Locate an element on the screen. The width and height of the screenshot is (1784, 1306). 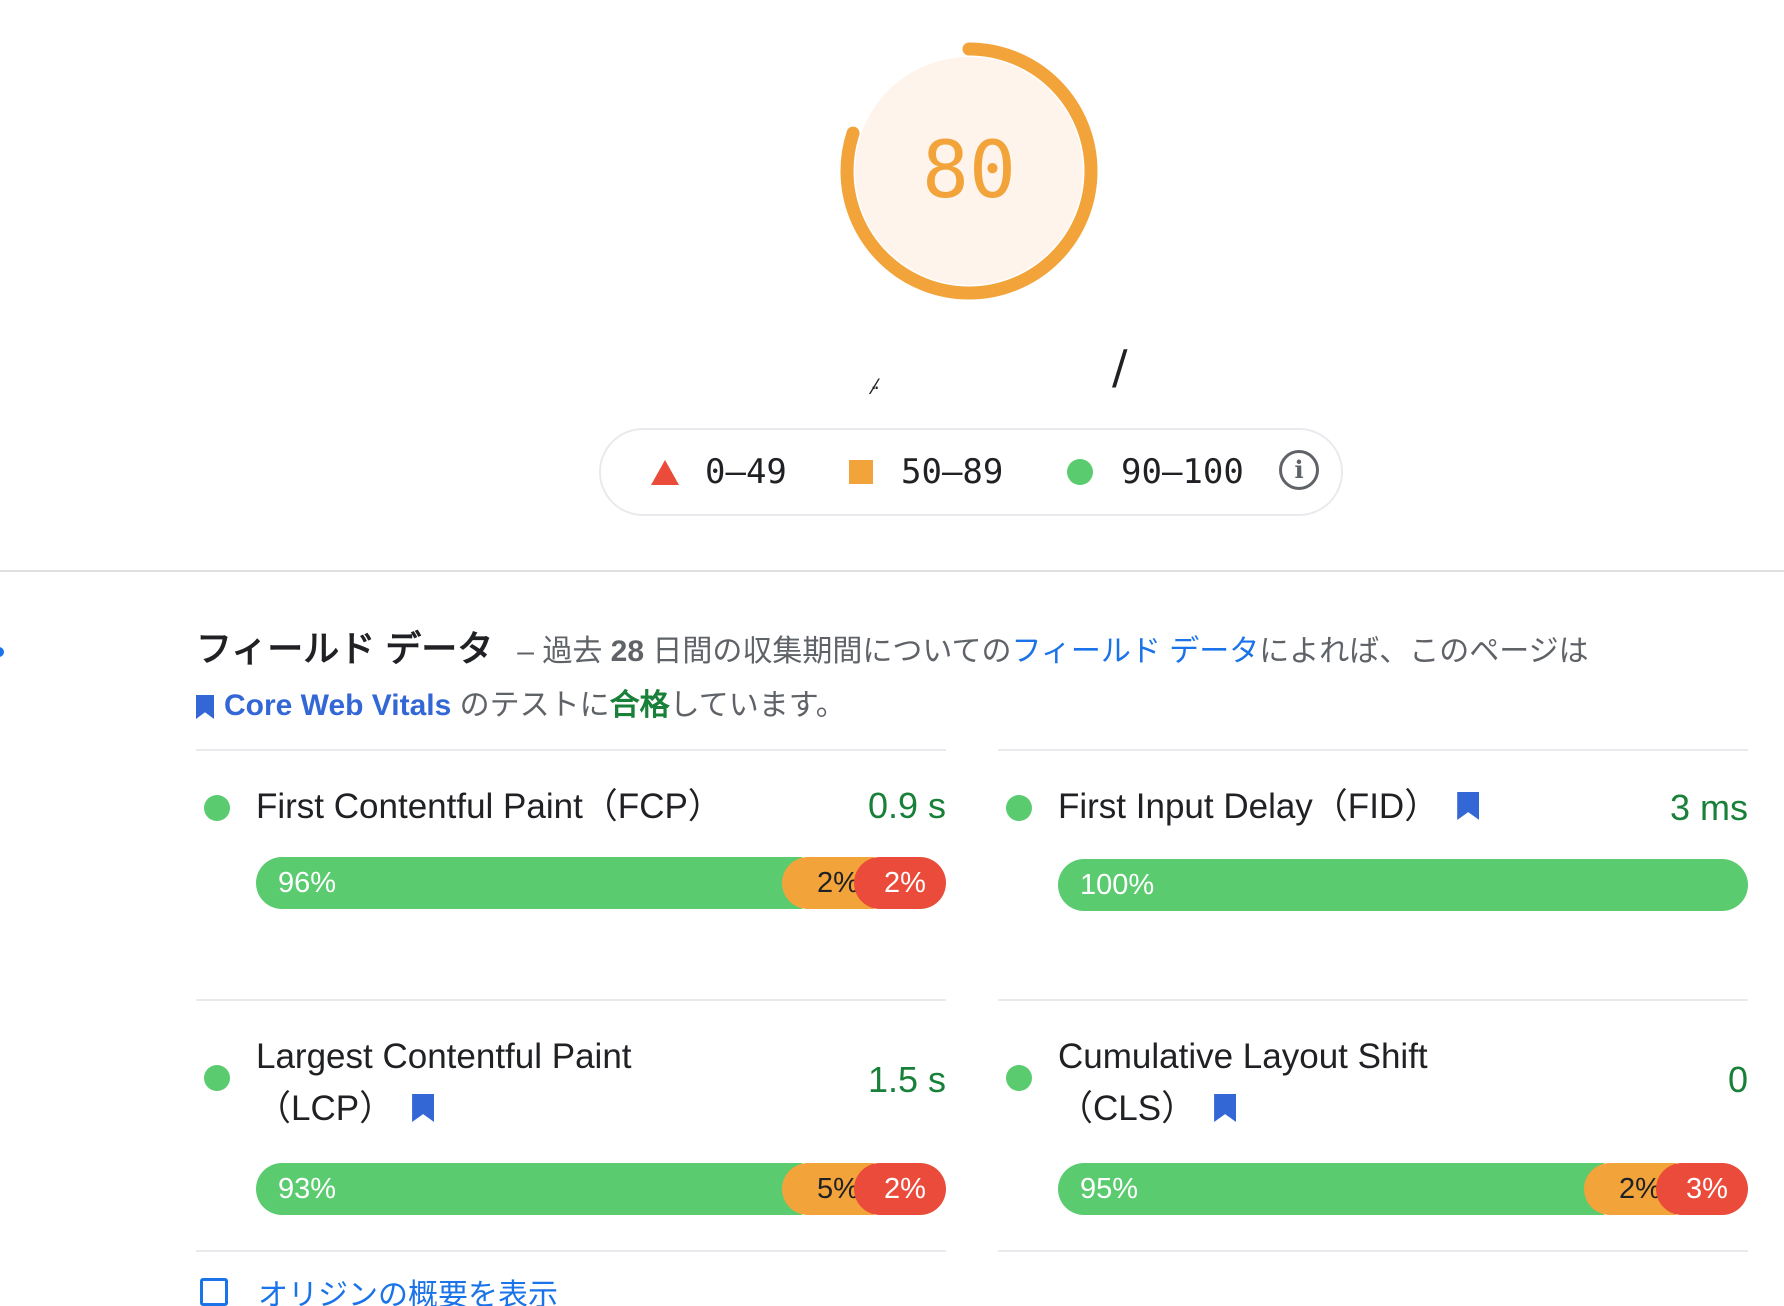
circle-icon is located at coordinates (1080, 472).